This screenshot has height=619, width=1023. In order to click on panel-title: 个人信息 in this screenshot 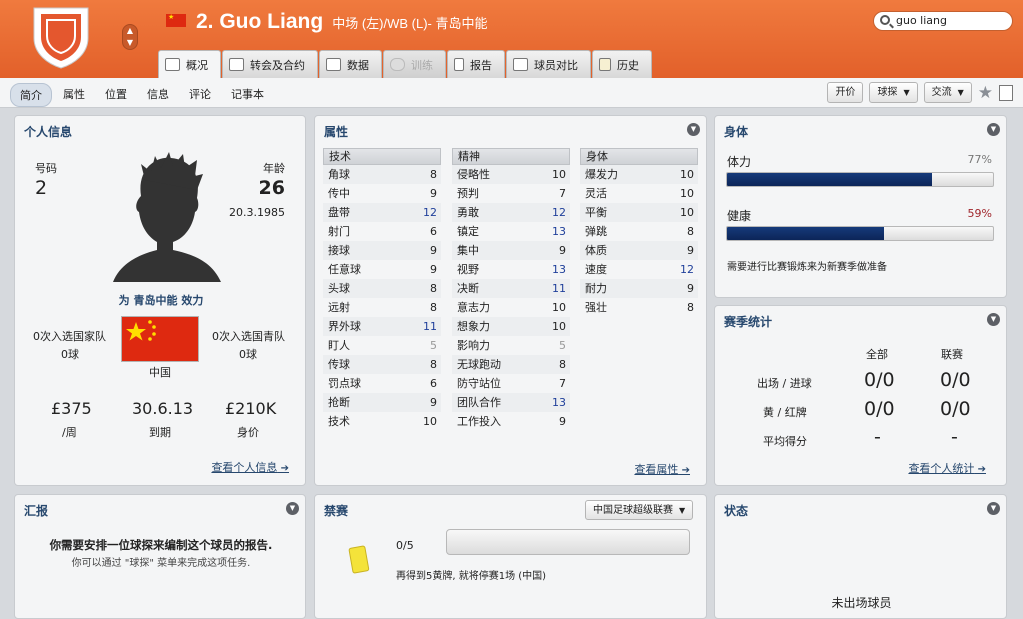, I will do `click(48, 132)`.